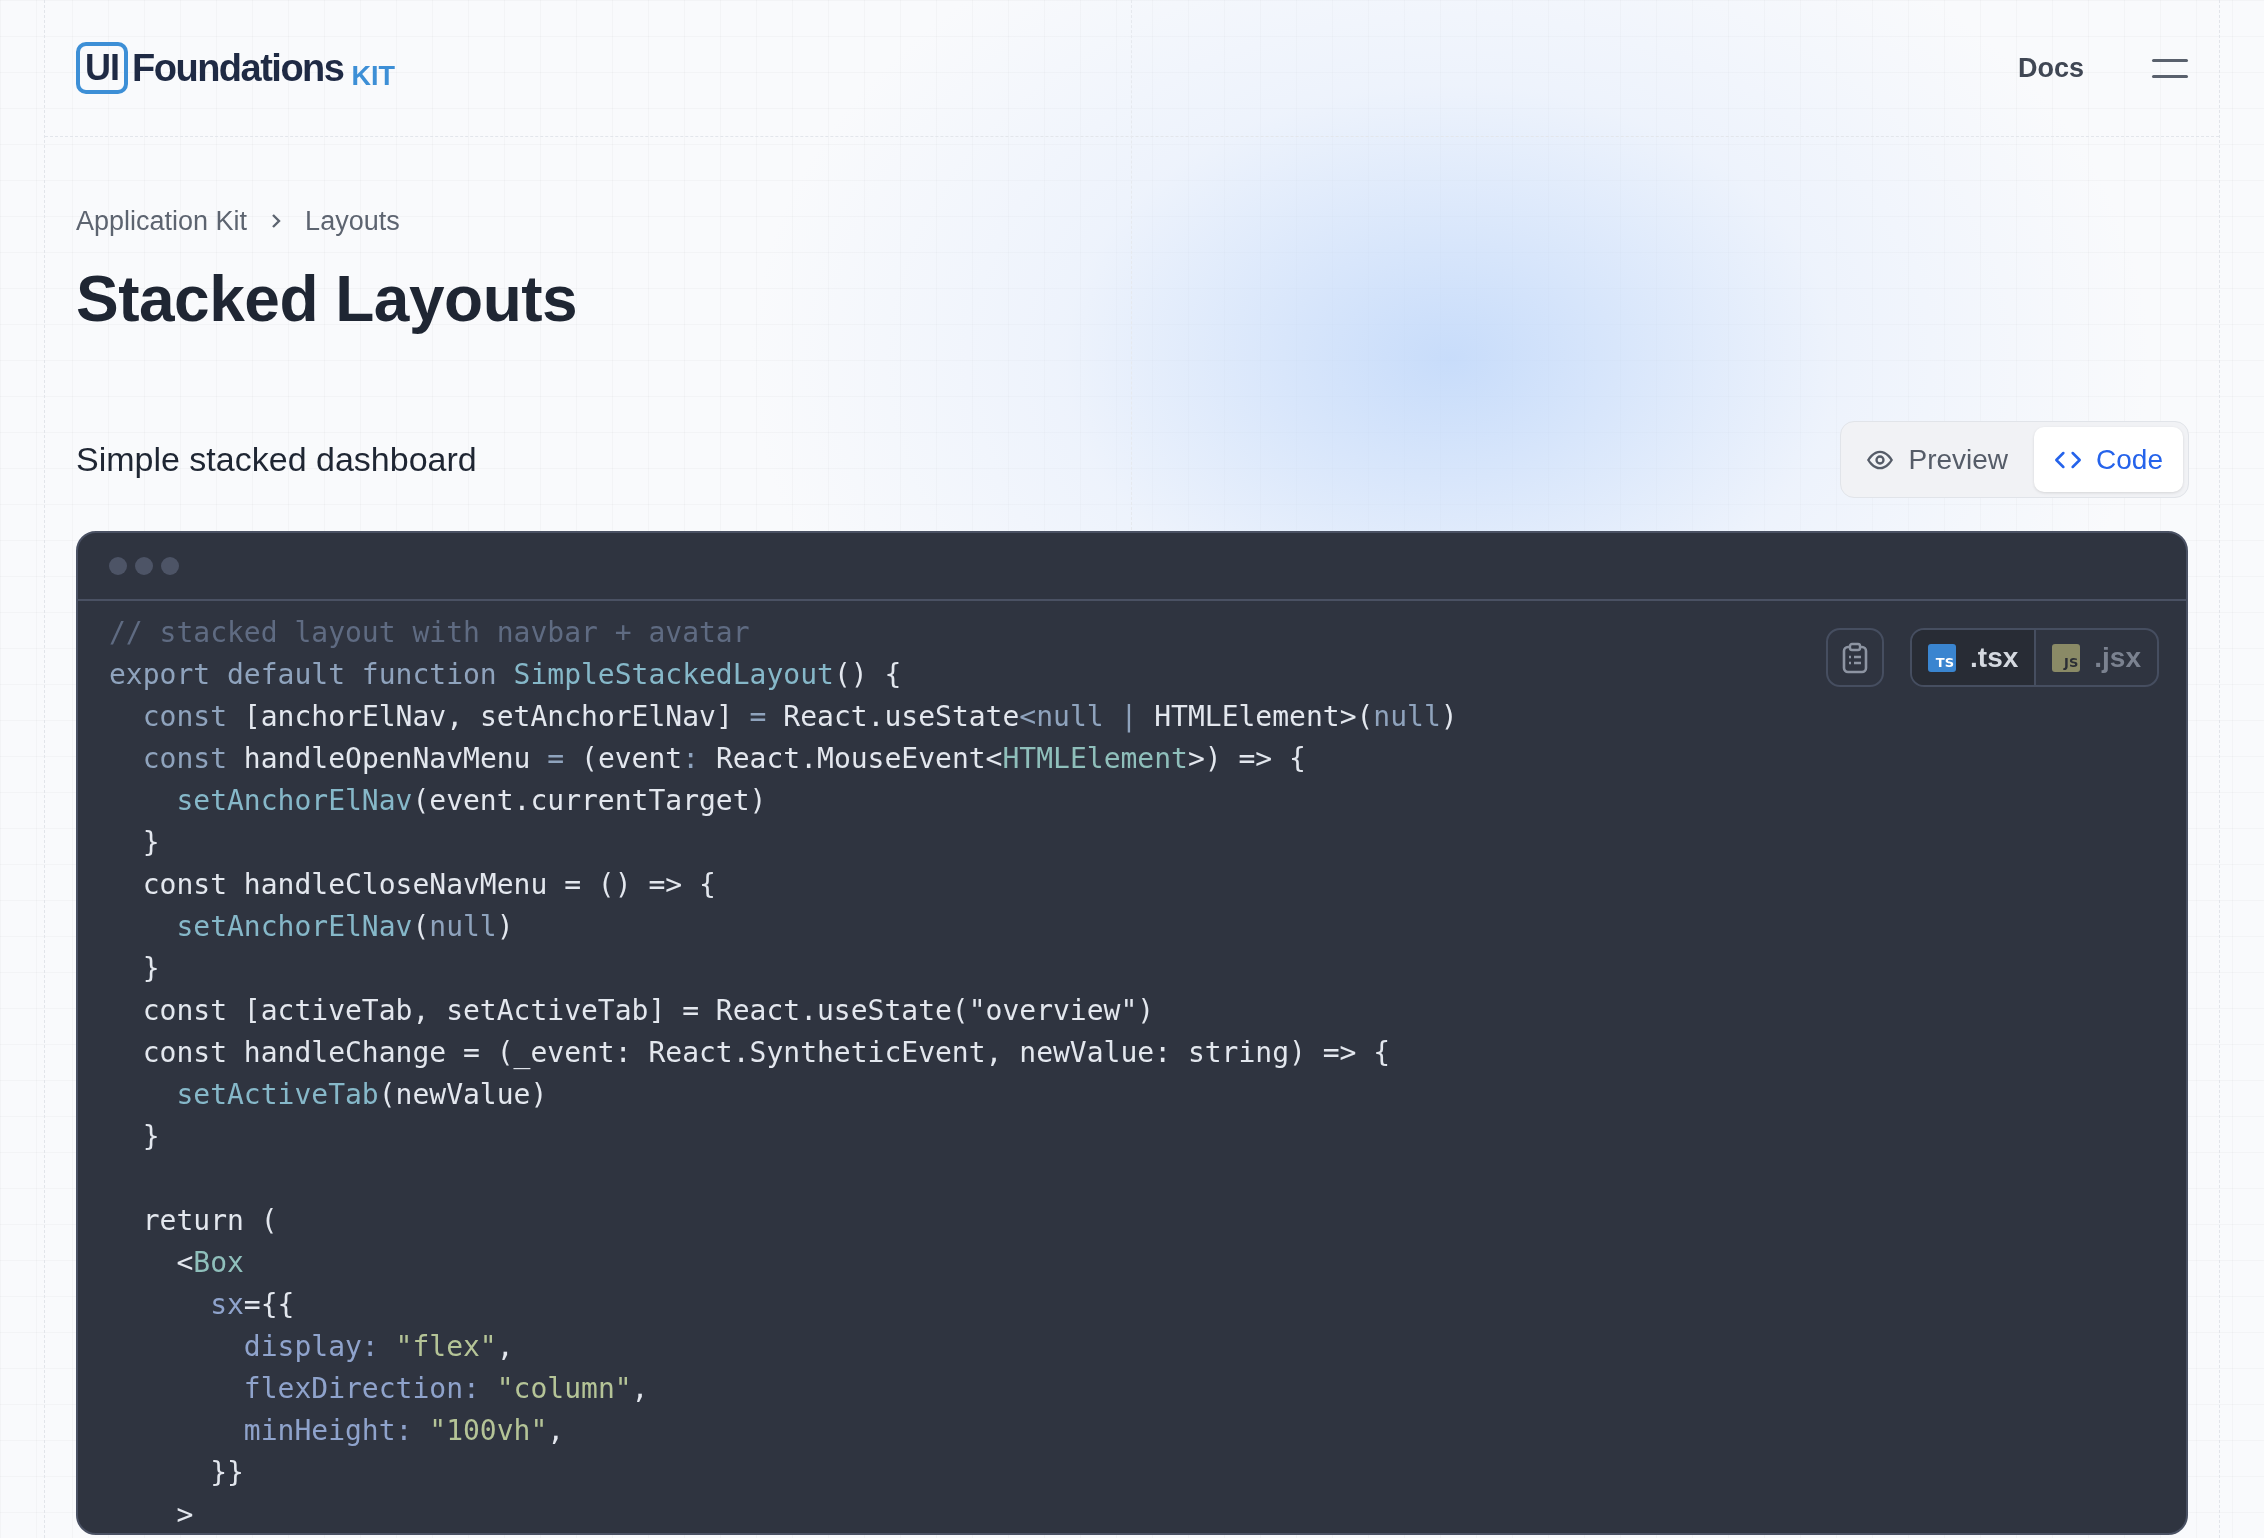  Describe the element at coordinates (648, 1011) in the screenshot. I see `code-line: const [activeTab, setActiveTab] = React.useState("overview")` at that location.